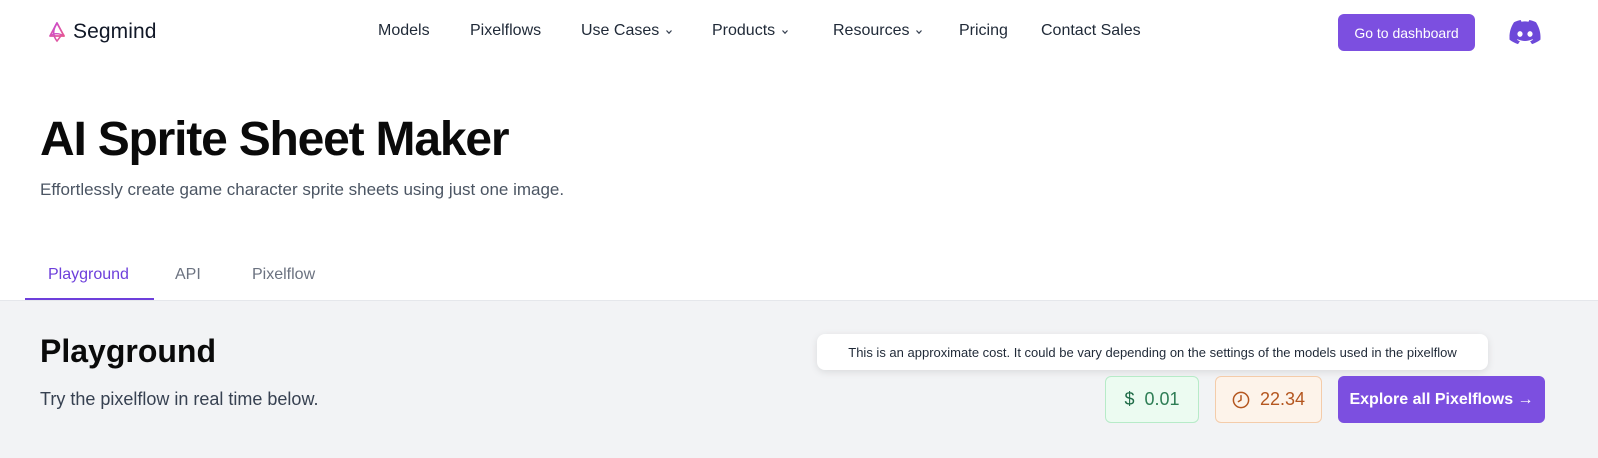 The width and height of the screenshot is (1598, 458). I want to click on logo-text: Segmind, so click(115, 31).